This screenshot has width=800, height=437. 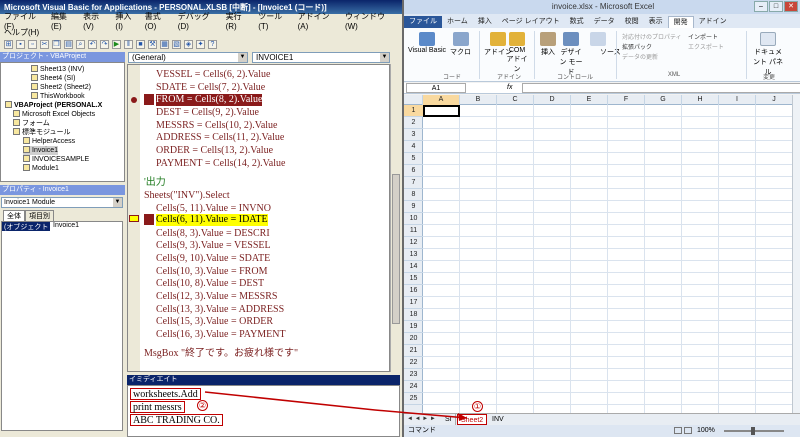 What do you see at coordinates (413, 147) in the screenshot?
I see `row-header: 4` at bounding box center [413, 147].